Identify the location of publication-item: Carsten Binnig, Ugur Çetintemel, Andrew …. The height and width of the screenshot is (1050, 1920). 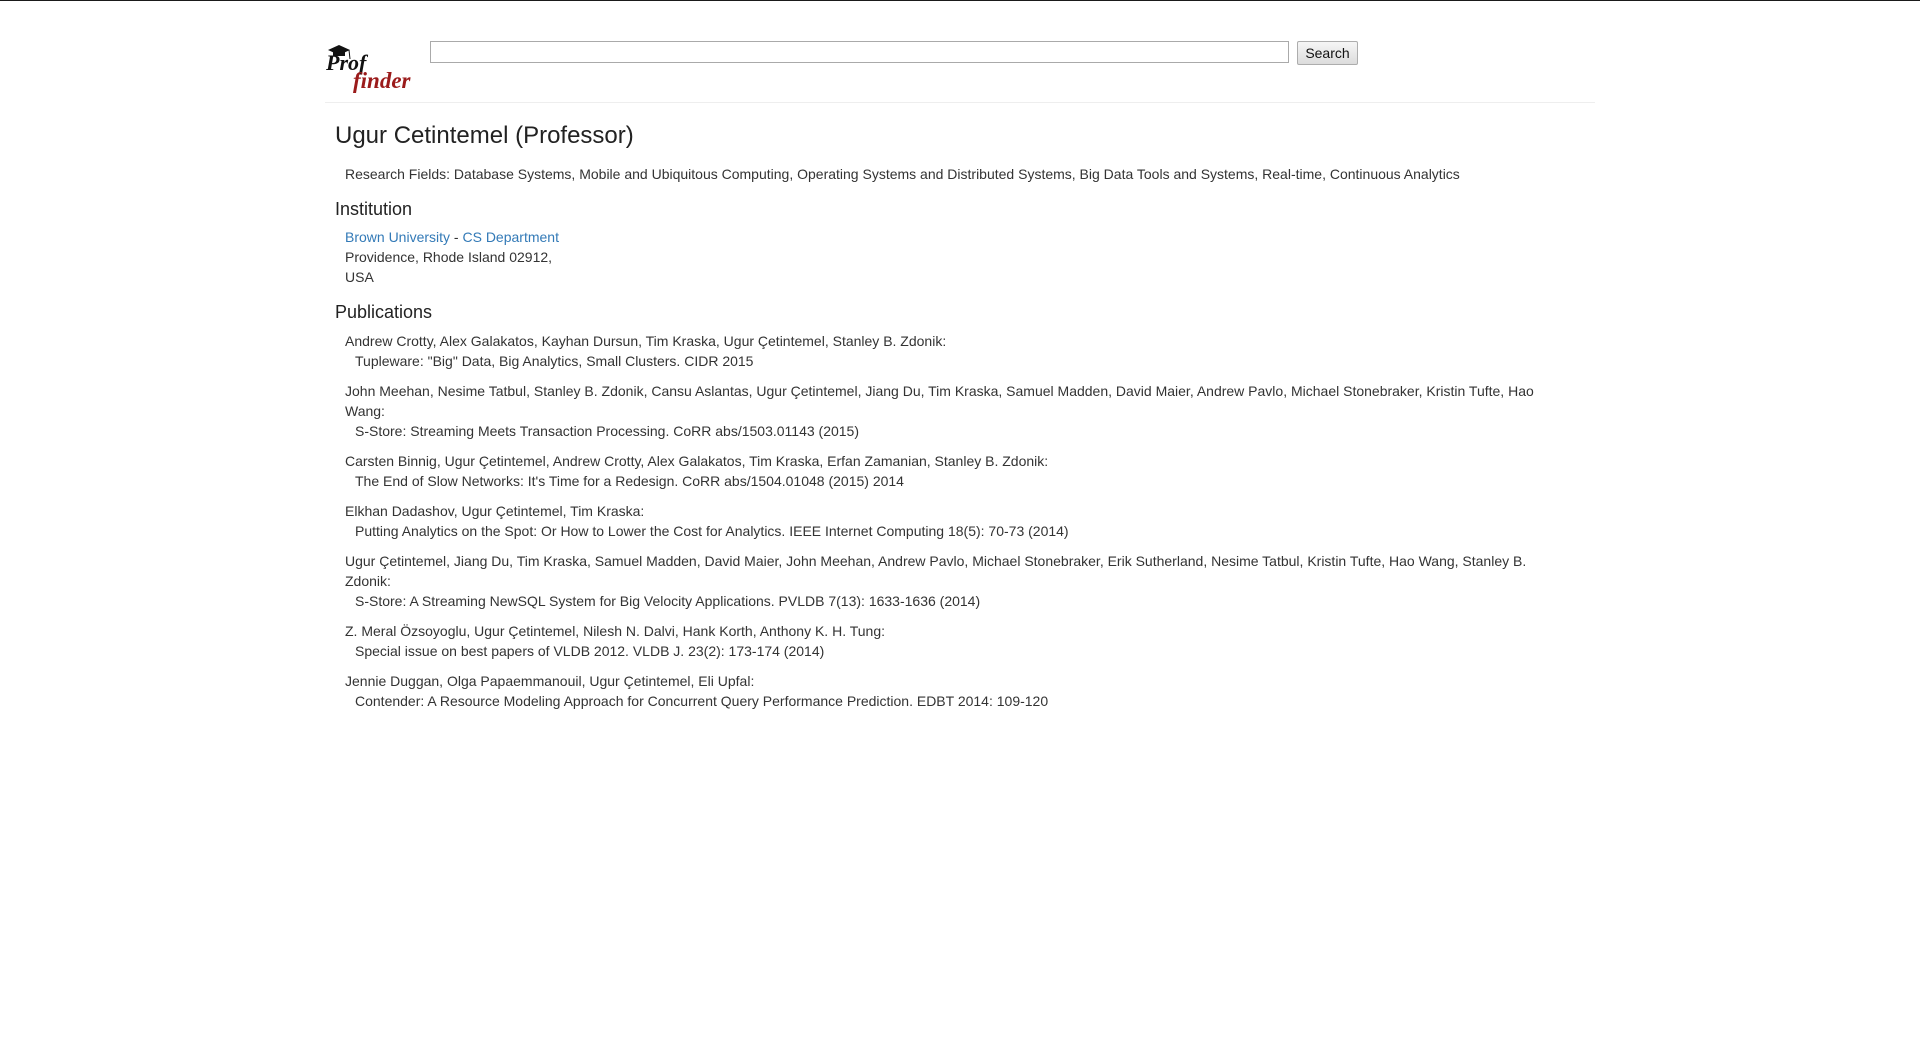
(950, 471).